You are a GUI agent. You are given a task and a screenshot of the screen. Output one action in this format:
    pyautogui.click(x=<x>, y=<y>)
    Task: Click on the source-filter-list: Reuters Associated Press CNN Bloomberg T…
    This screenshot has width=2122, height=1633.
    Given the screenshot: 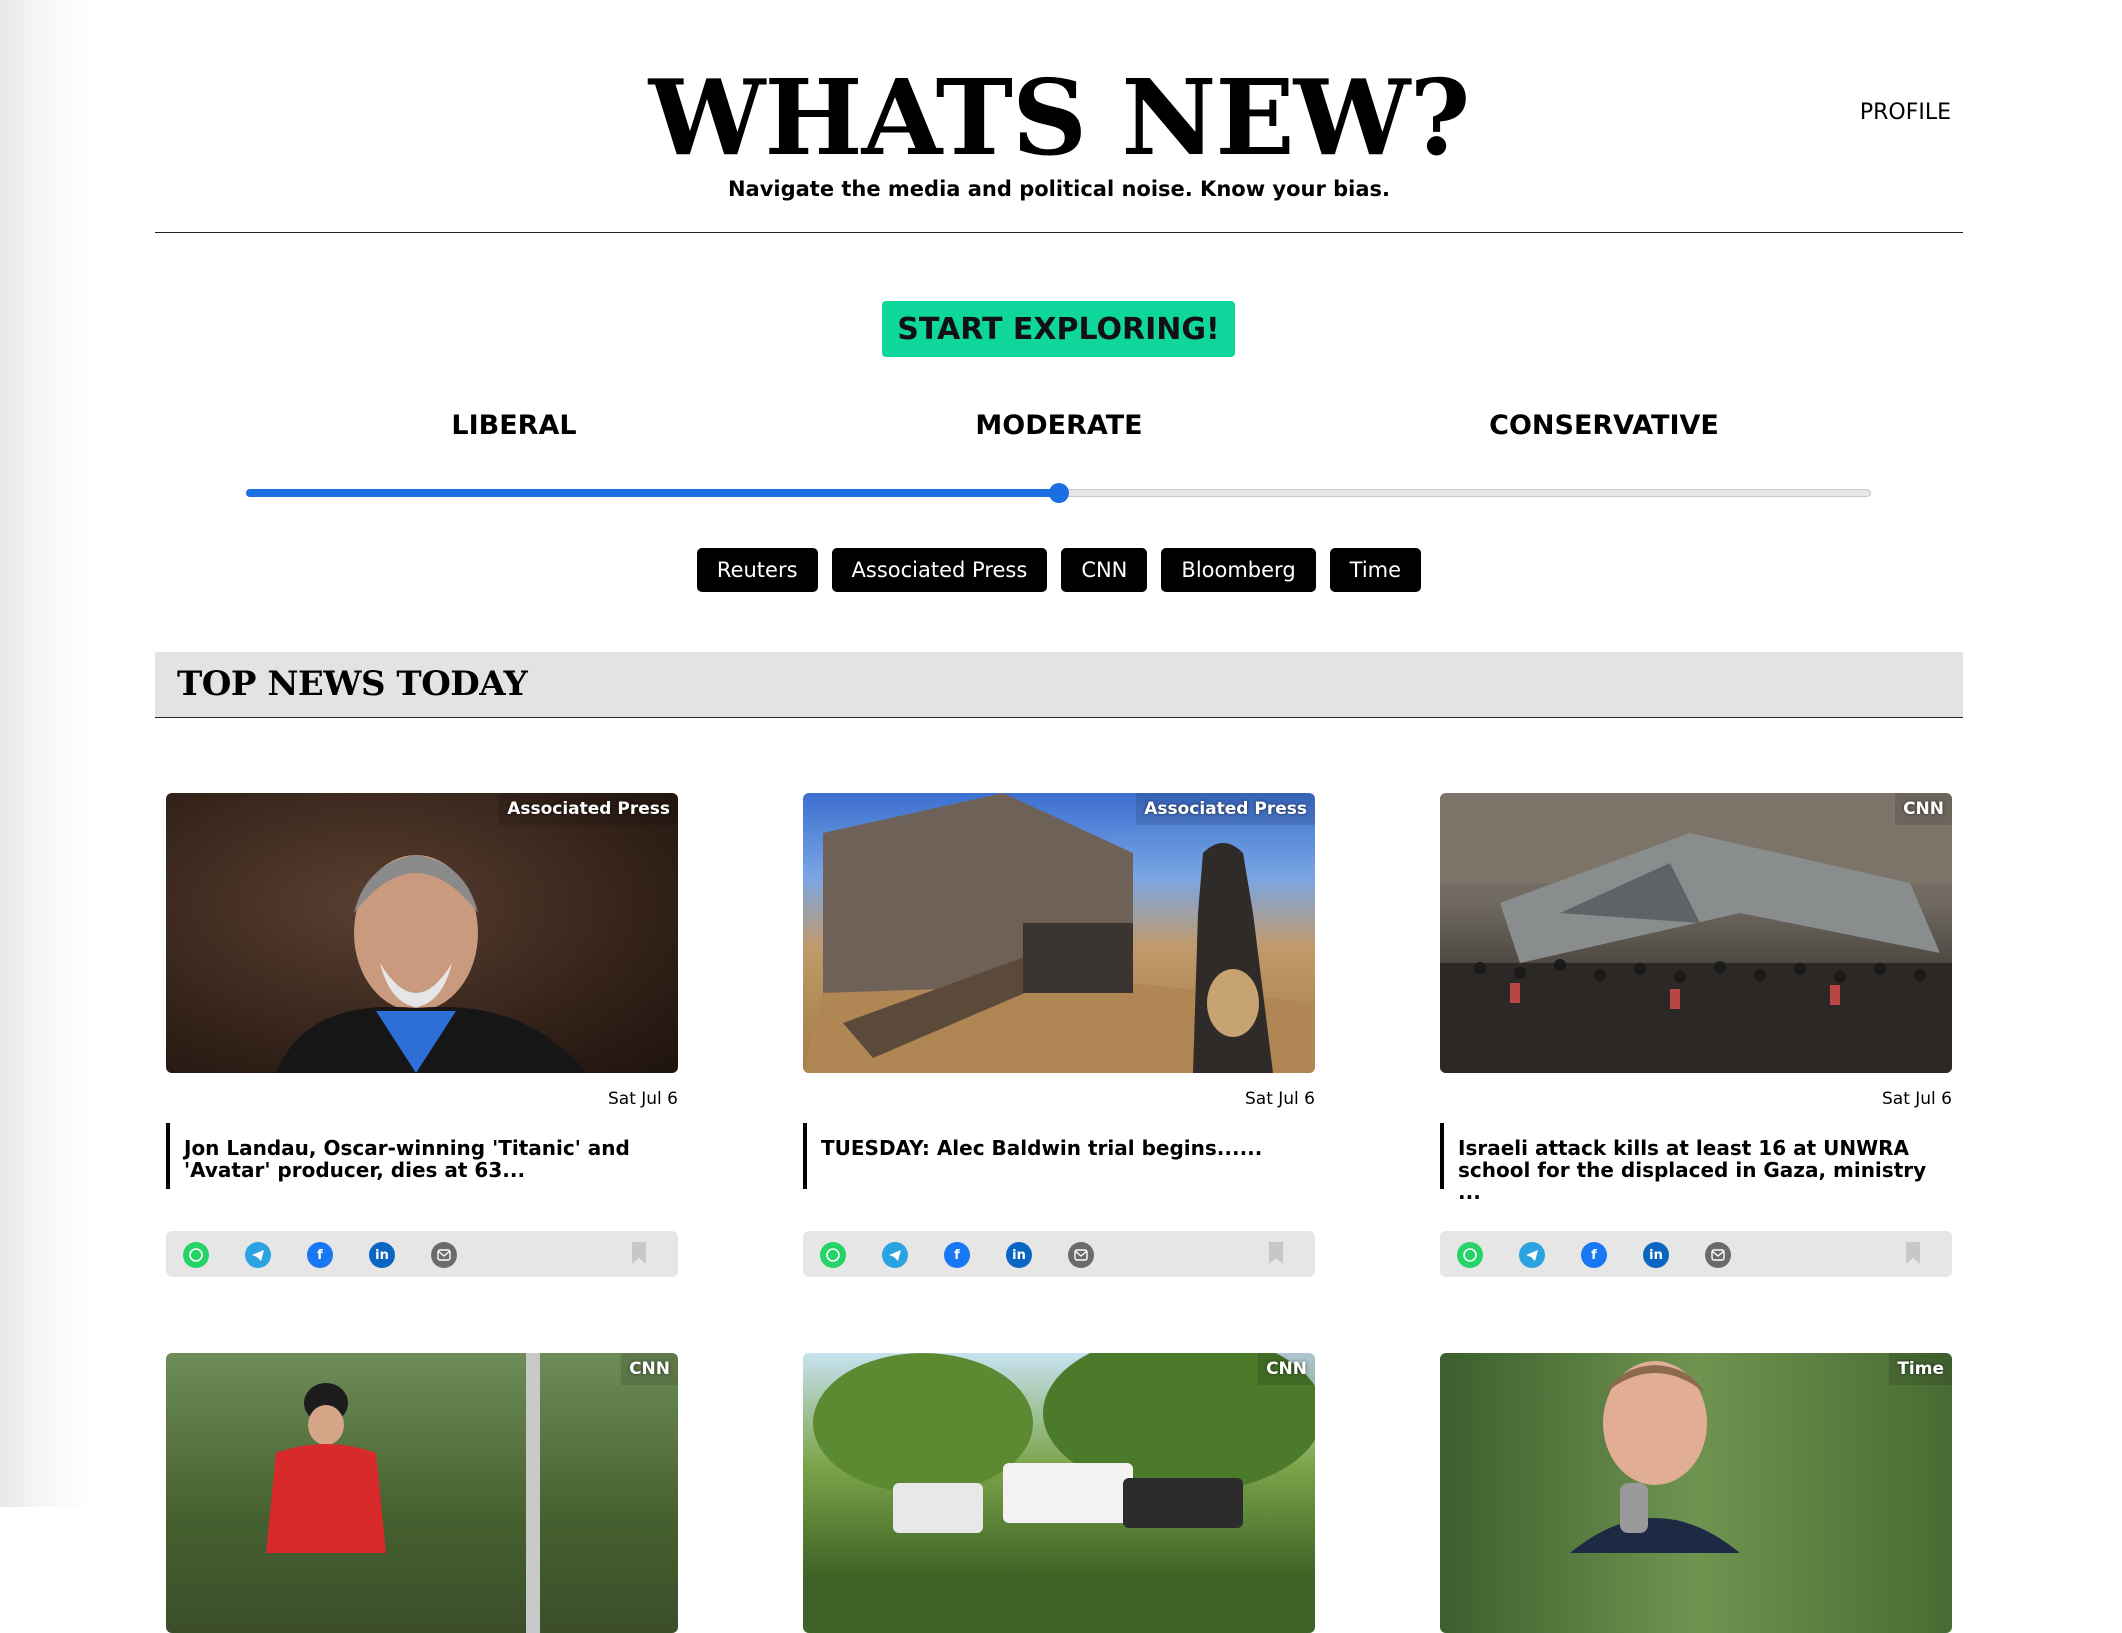 What is the action you would take?
    pyautogui.click(x=1059, y=570)
    